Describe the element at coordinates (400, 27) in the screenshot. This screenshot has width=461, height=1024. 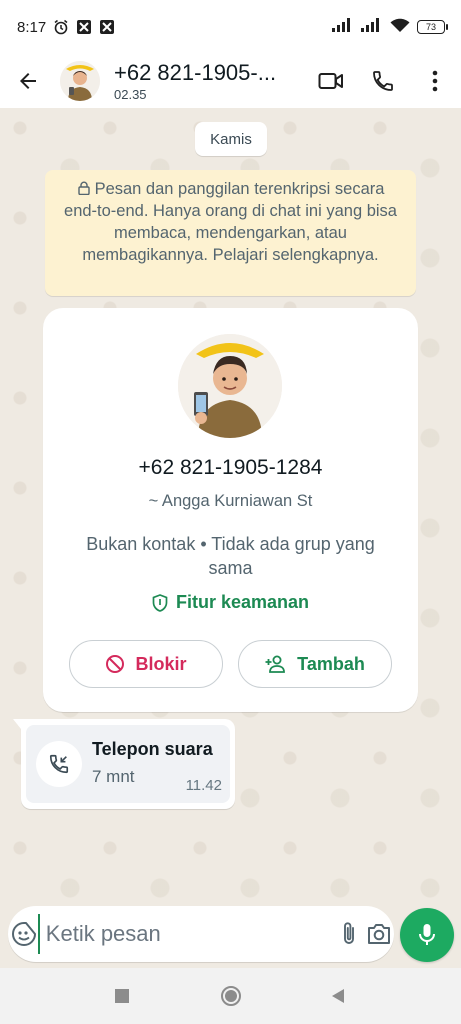
I see `wifi-icon` at that location.